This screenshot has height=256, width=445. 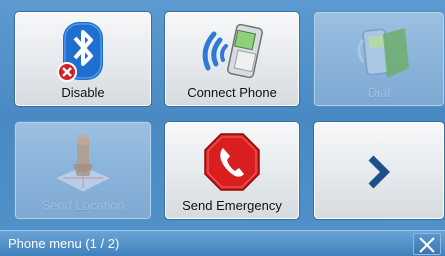 What do you see at coordinates (64, 243) in the screenshot?
I see `page-title: Phone menu (1 / 2)` at bounding box center [64, 243].